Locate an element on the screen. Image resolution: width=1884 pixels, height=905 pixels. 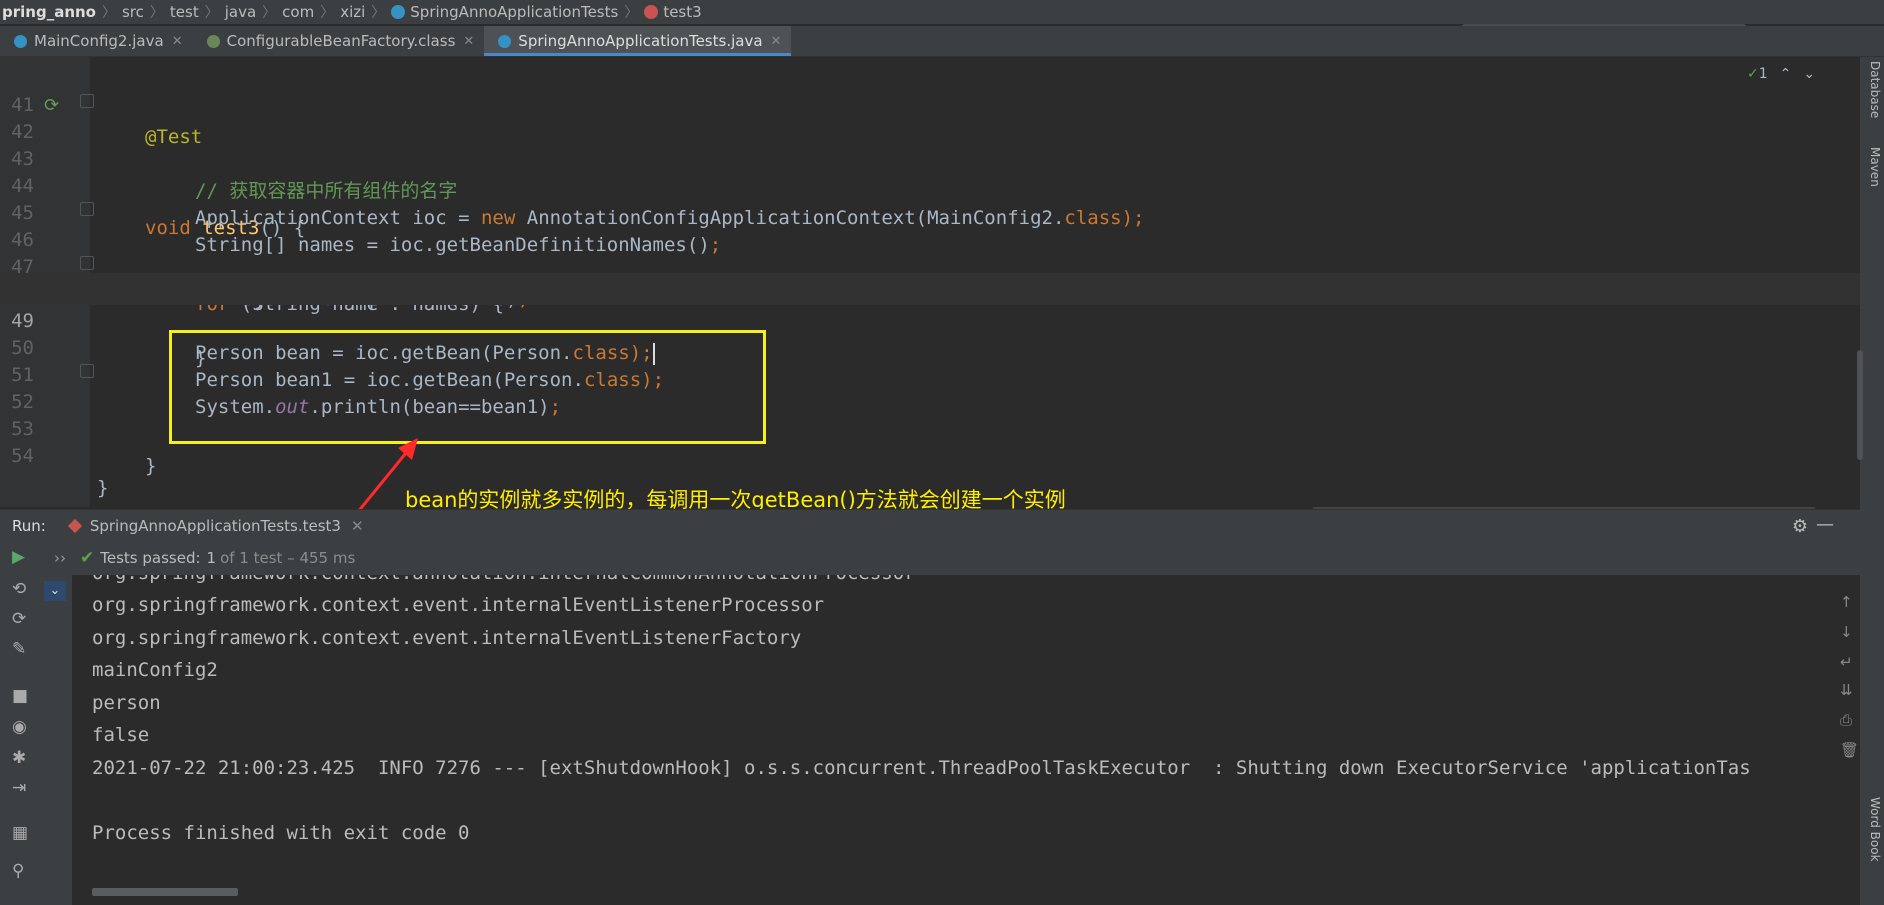
word-book-tool: Word Book is located at coordinates (1875, 829).